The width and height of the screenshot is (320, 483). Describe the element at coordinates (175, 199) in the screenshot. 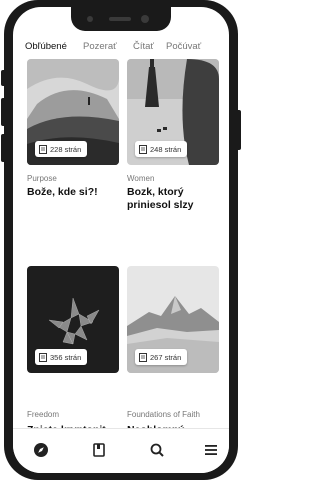

I see `book-title: Bozk, ktorý priniesol slzy` at that location.